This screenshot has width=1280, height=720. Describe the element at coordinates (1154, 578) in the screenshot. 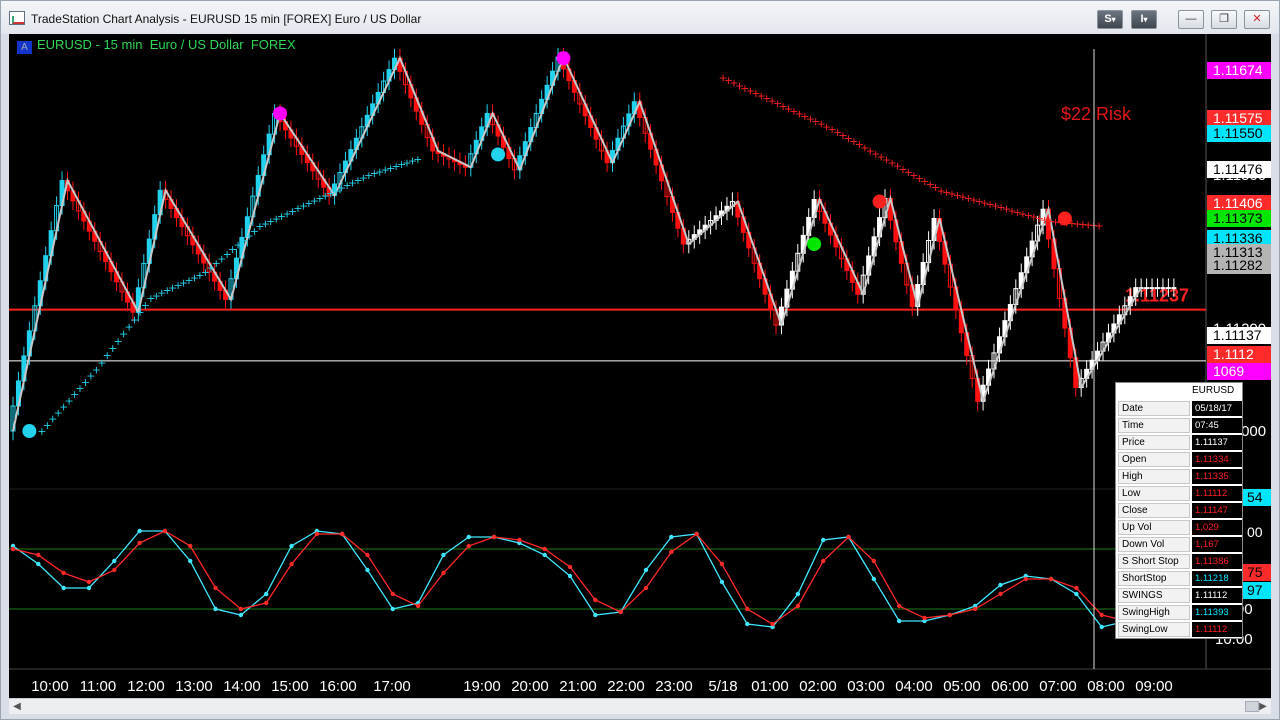

I see `data-window-field-name: ShortStop` at that location.